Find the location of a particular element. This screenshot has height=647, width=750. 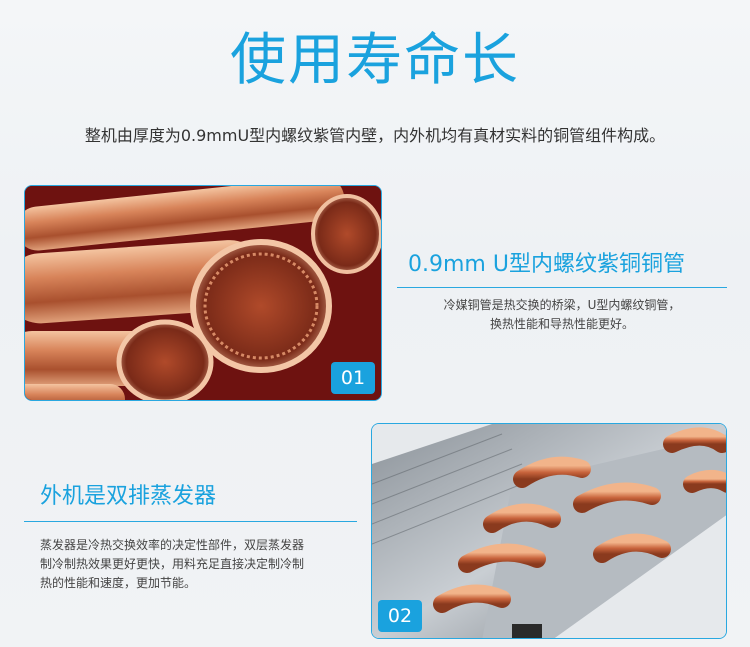

page-title: 使用寿命长 is located at coordinates (375, 60).